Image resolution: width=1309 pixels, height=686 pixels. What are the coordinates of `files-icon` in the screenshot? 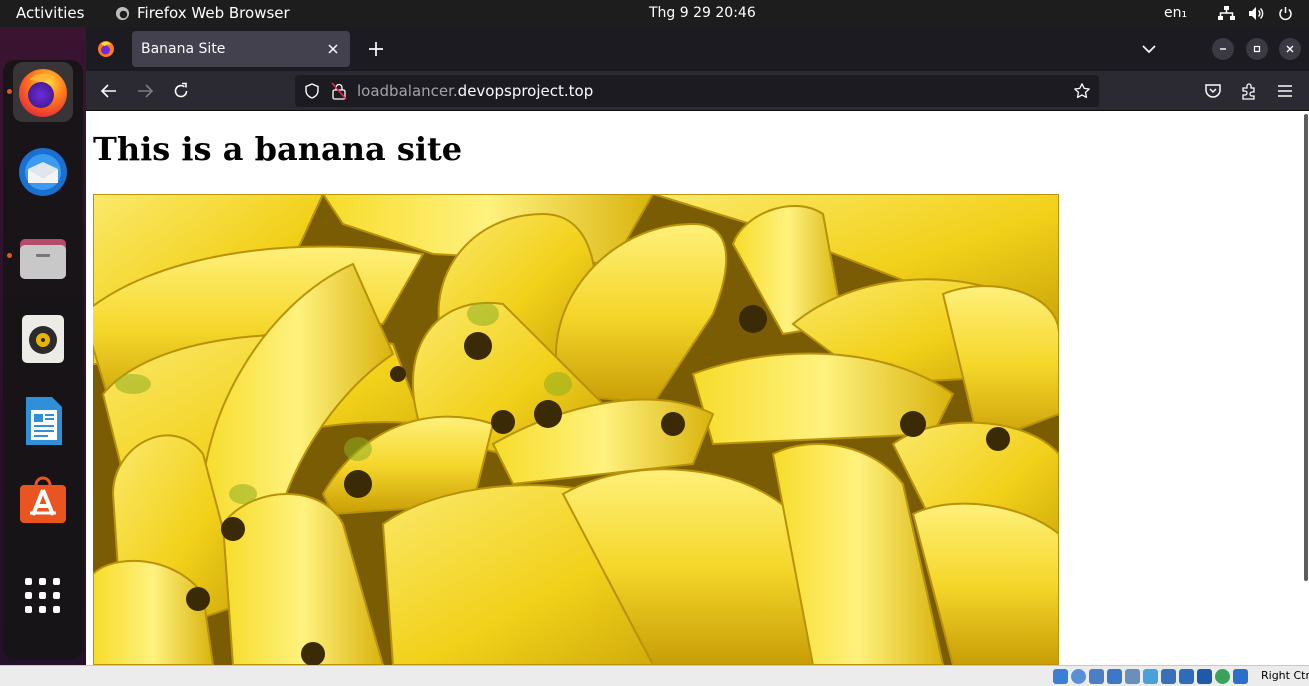 It's located at (43, 259).